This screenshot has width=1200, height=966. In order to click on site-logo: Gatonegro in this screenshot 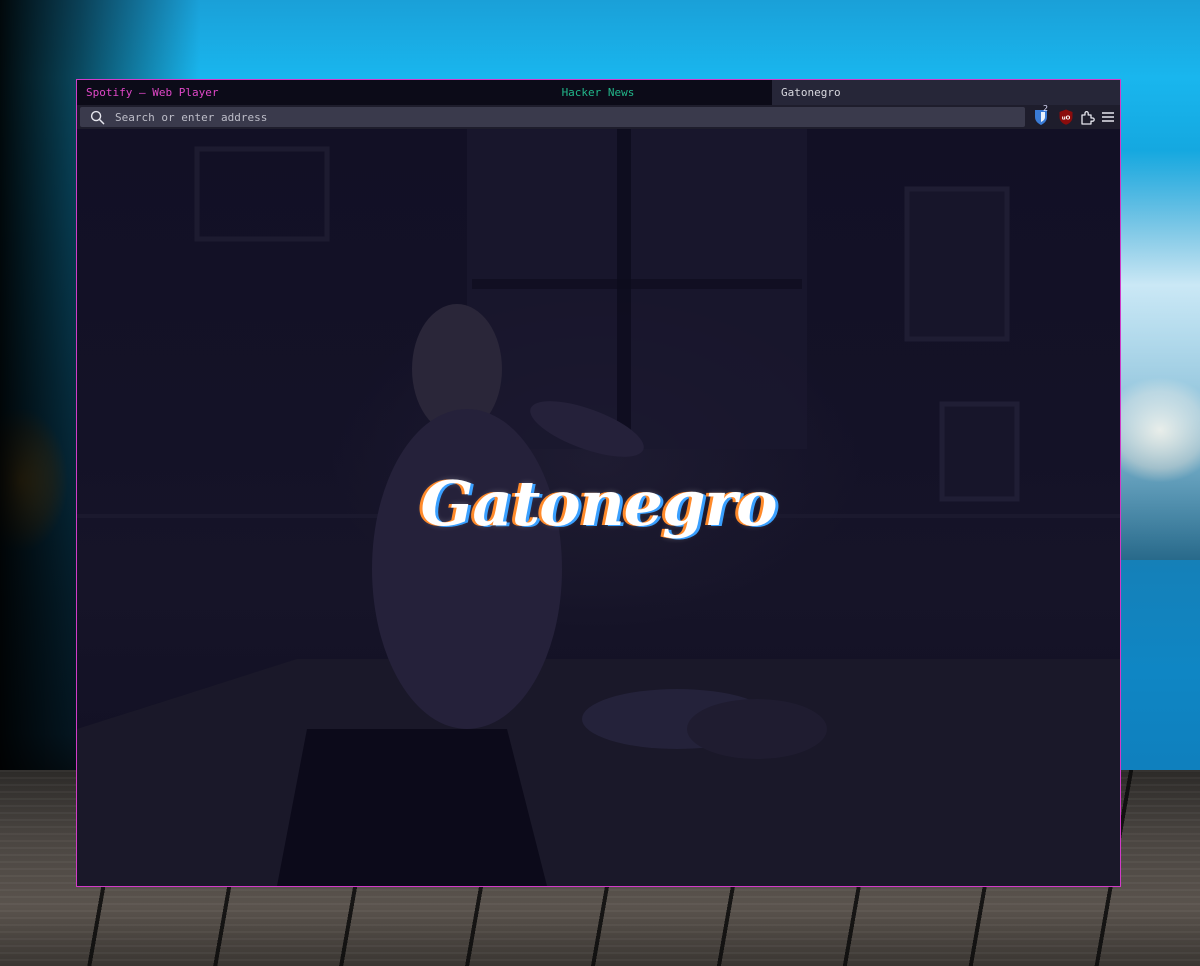, I will do `click(598, 503)`.